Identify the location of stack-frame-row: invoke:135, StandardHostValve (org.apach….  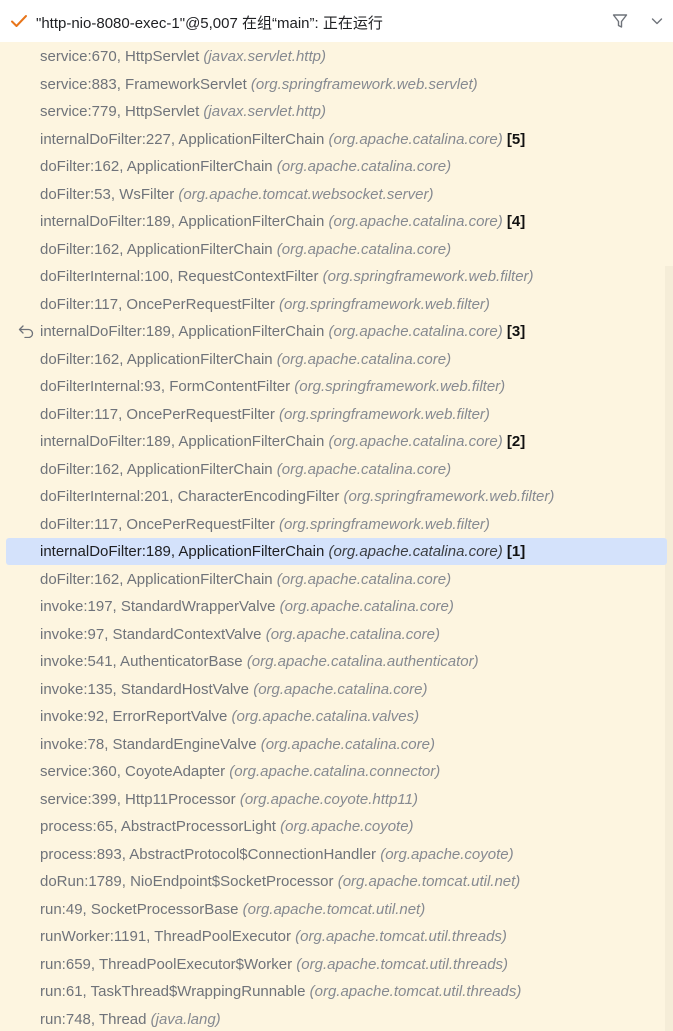
(333, 689).